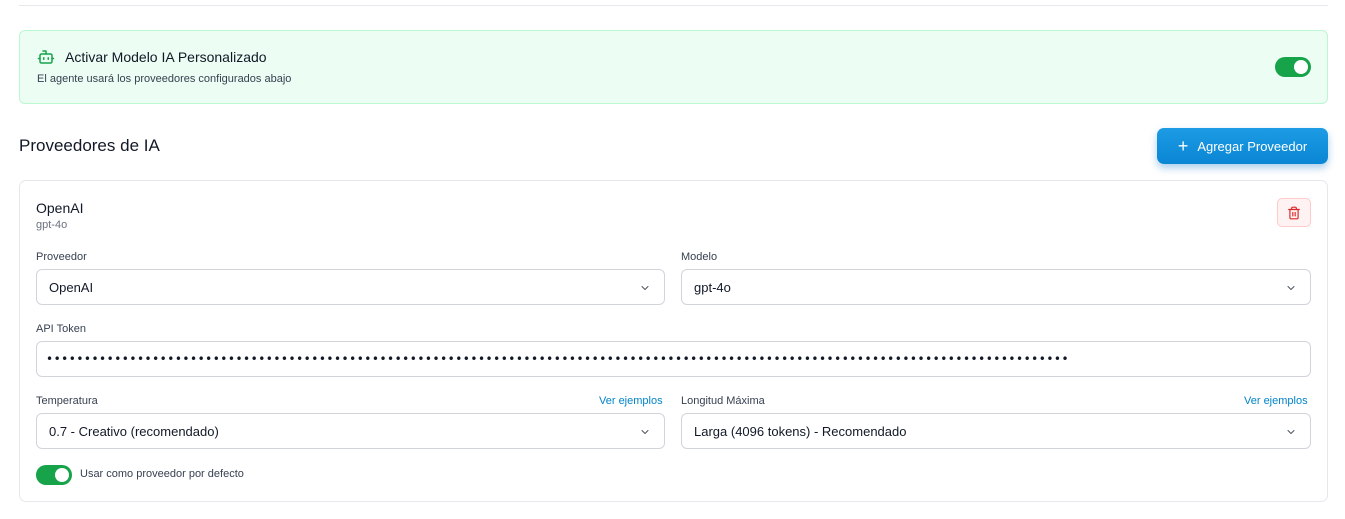 This screenshot has height=519, width=1345. Describe the element at coordinates (800, 431) in the screenshot. I see `max-length-select-value: Larga (4096 tokens) - Recomendado` at that location.